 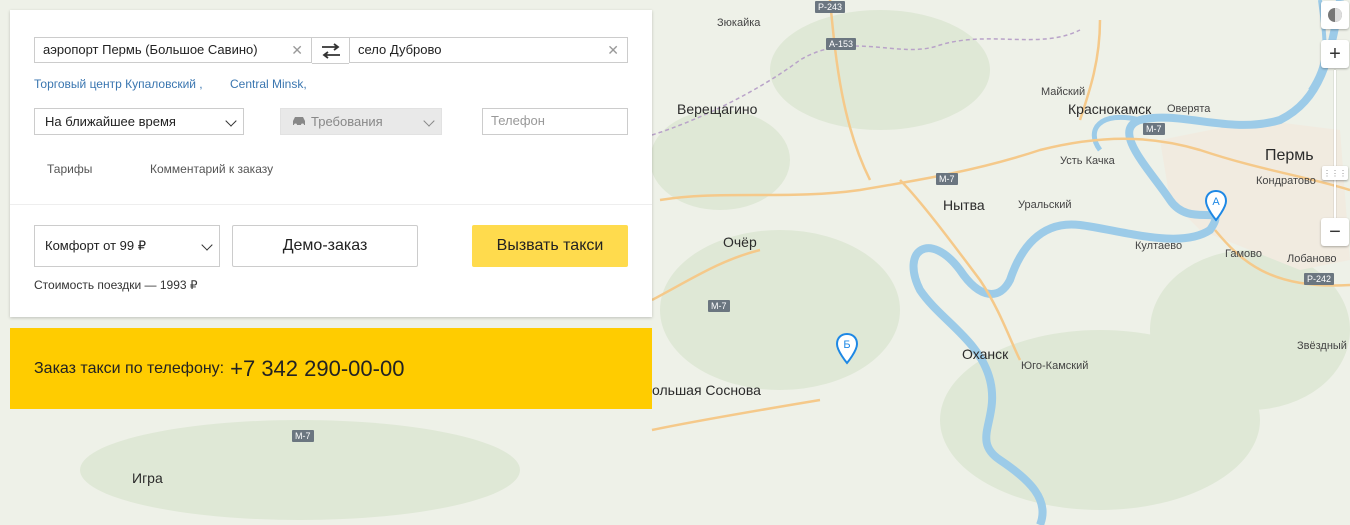 I want to click on phone-placeholder: Телефон, so click(x=518, y=120).